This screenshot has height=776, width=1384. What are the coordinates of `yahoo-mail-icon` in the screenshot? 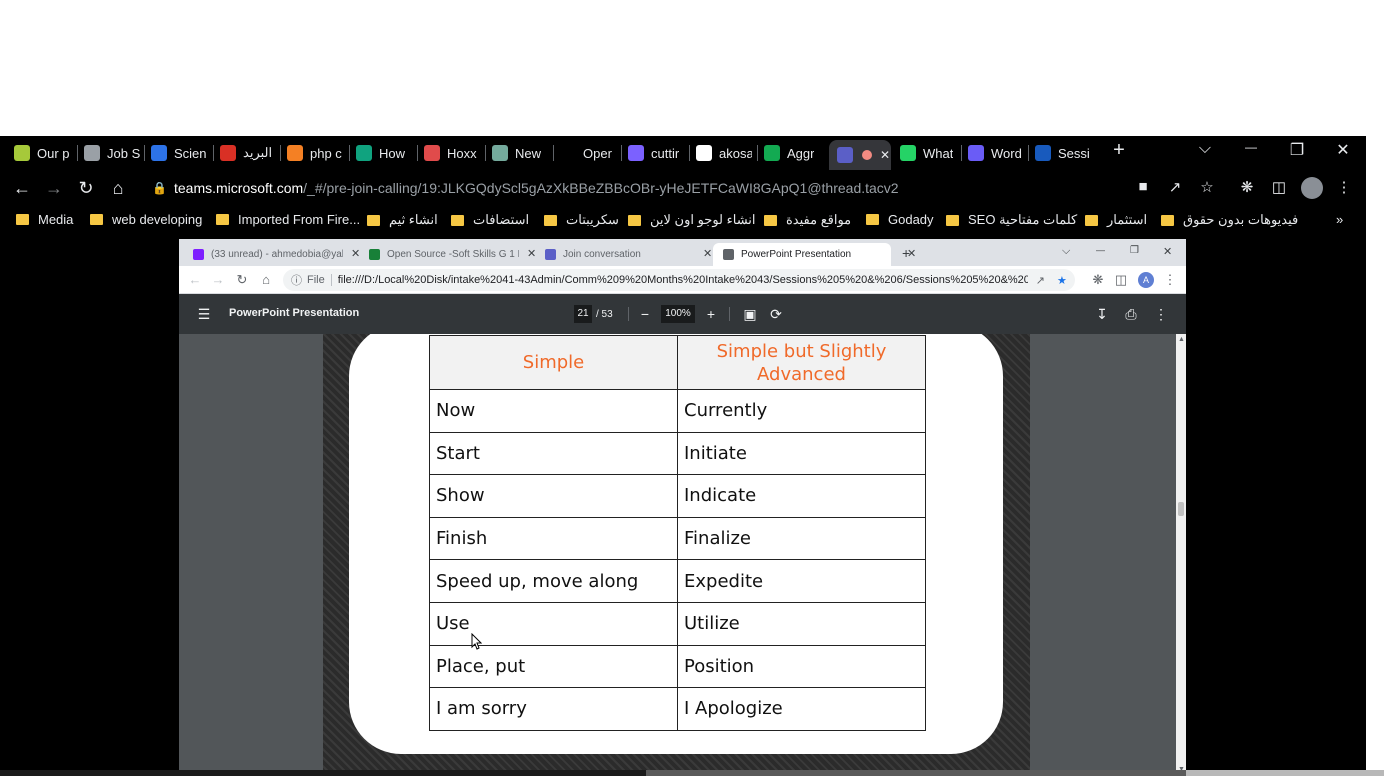 It's located at (198, 254).